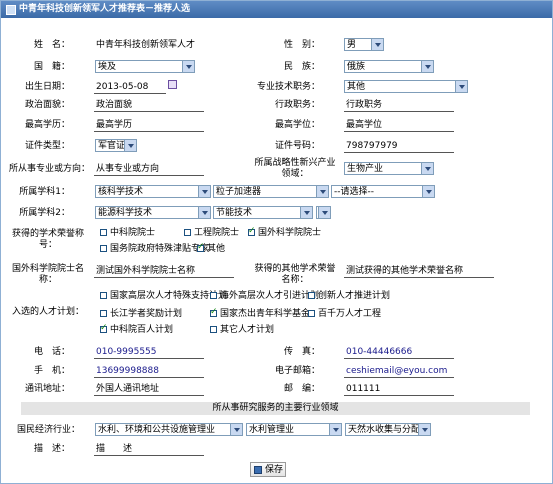 Image resolution: width=553 pixels, height=484 pixels. I want to click on political-input: 政治面貌, so click(114, 105).